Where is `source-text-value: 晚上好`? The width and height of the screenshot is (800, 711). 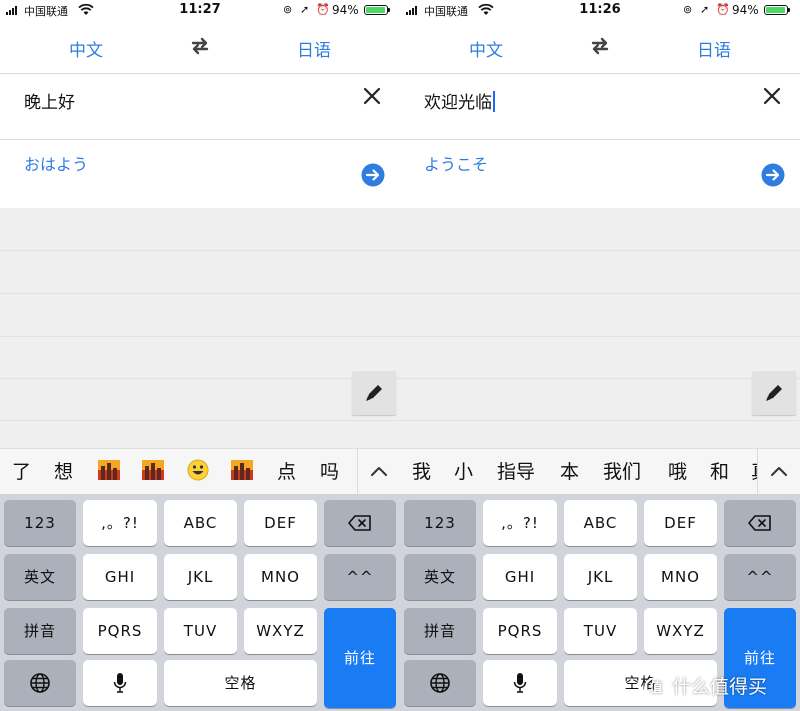
source-text-value: 晚上好 is located at coordinates (49, 100).